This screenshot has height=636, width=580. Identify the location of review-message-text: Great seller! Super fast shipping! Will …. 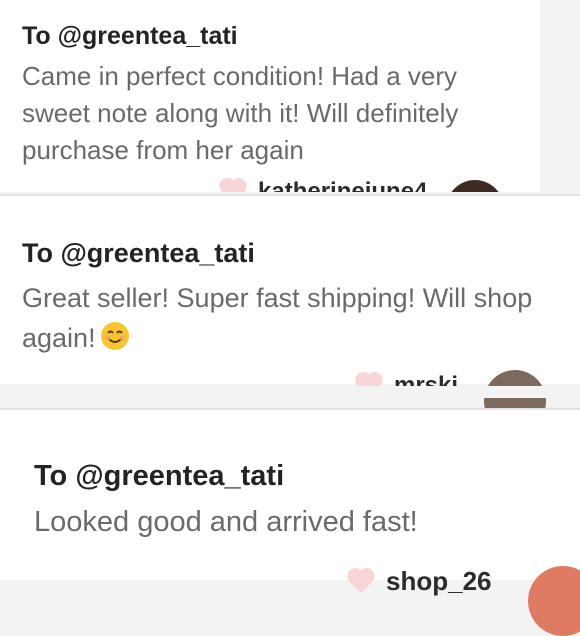
(277, 318).